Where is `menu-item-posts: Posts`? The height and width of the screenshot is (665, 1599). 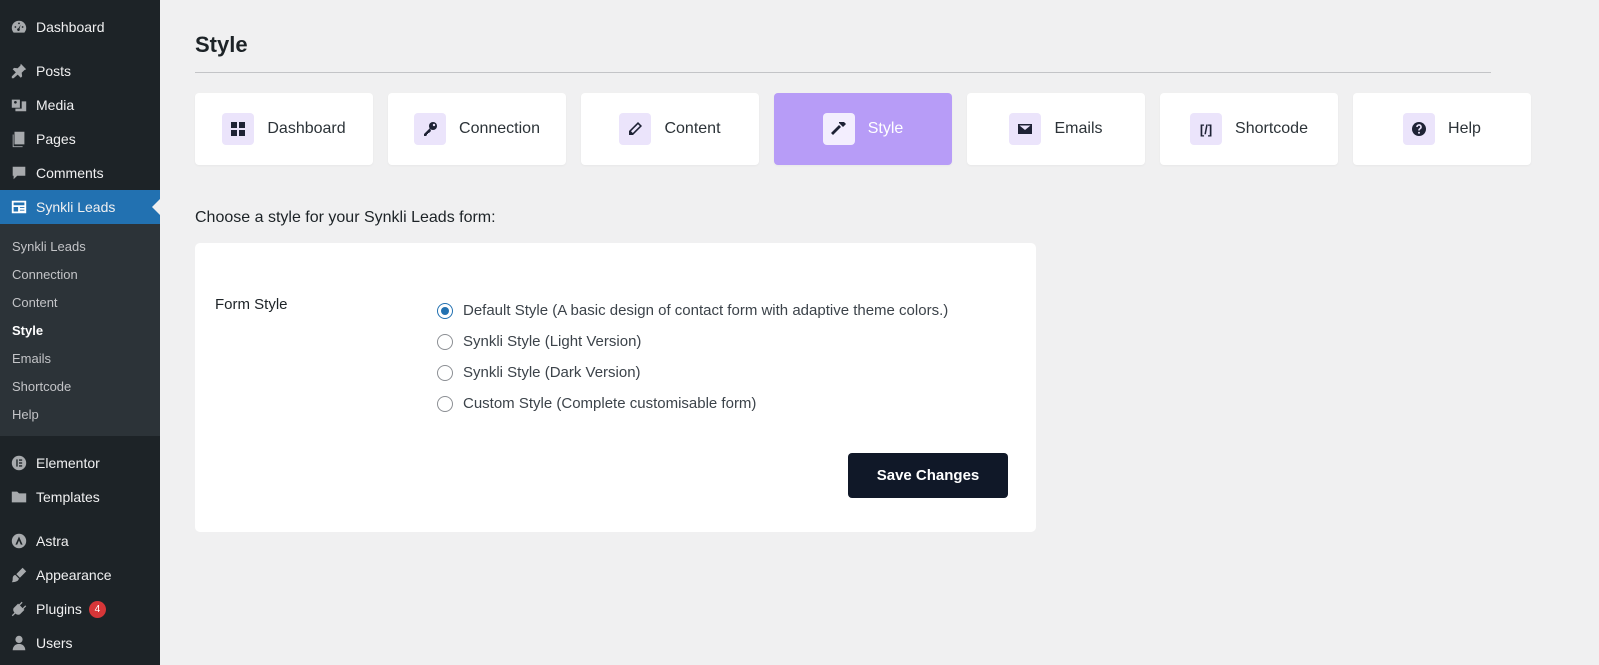
menu-item-posts: Posts is located at coordinates (80, 71).